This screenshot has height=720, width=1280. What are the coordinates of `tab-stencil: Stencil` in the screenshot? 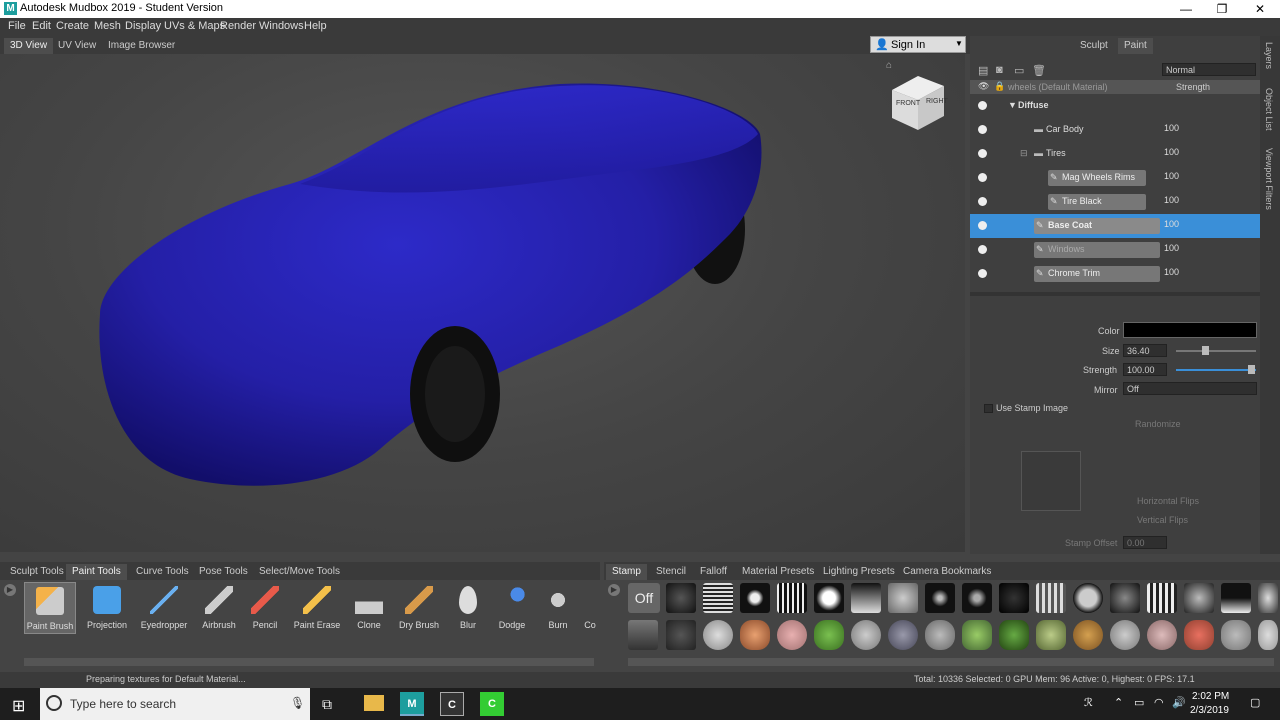 It's located at (671, 572).